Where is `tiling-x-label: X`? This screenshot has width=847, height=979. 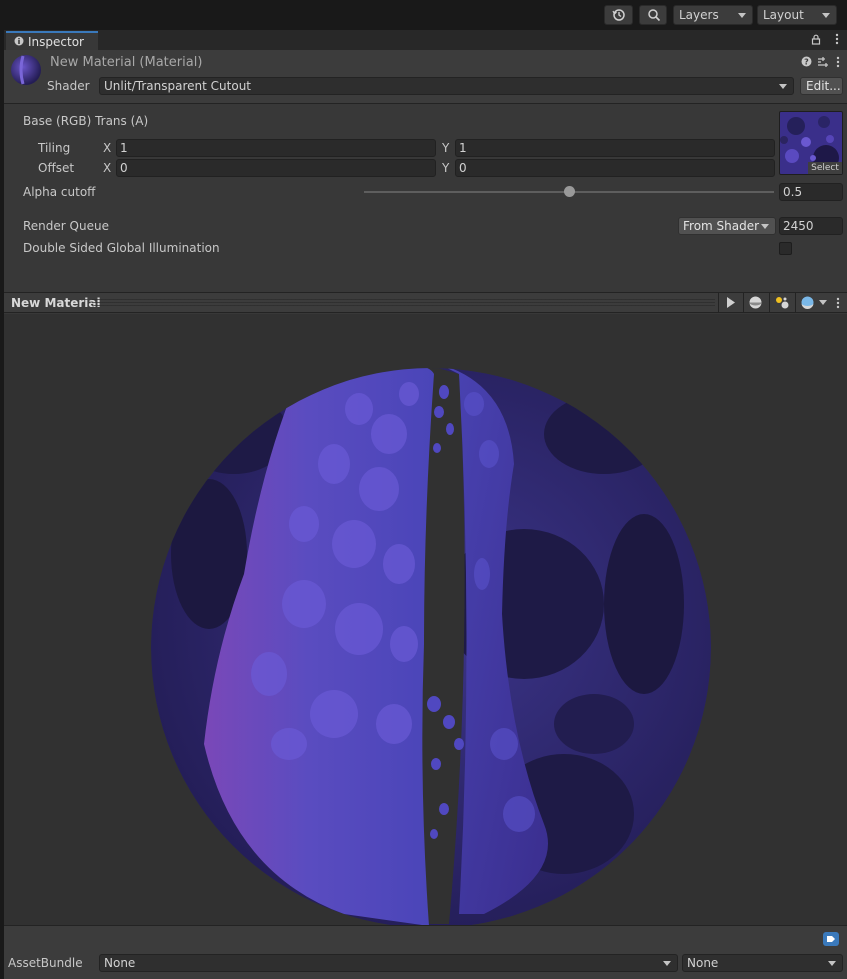
tiling-x-label: X is located at coordinates (107, 148).